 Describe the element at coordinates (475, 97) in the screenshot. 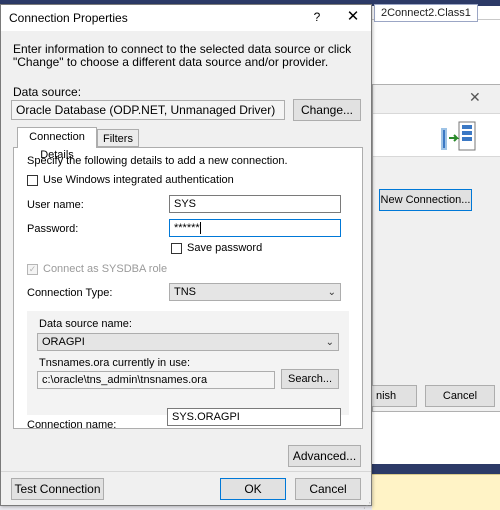

I see `wizard-close-icon: ✕` at that location.